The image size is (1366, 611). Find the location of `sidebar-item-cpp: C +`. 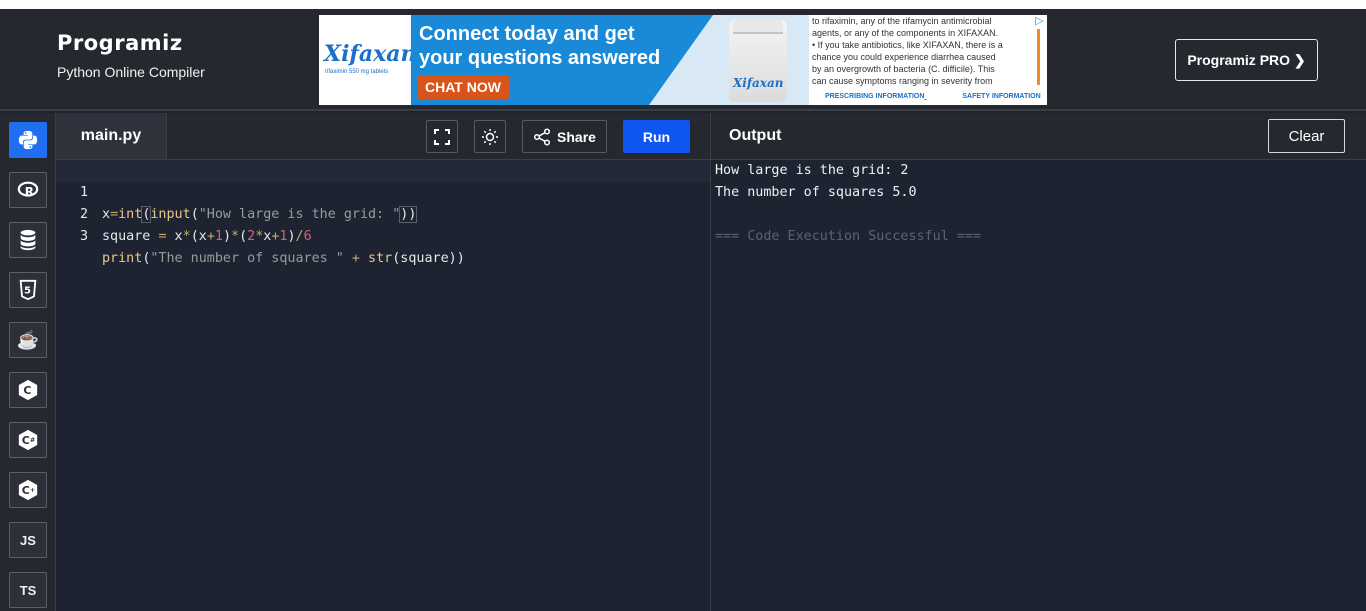

sidebar-item-cpp: C + is located at coordinates (28, 490).